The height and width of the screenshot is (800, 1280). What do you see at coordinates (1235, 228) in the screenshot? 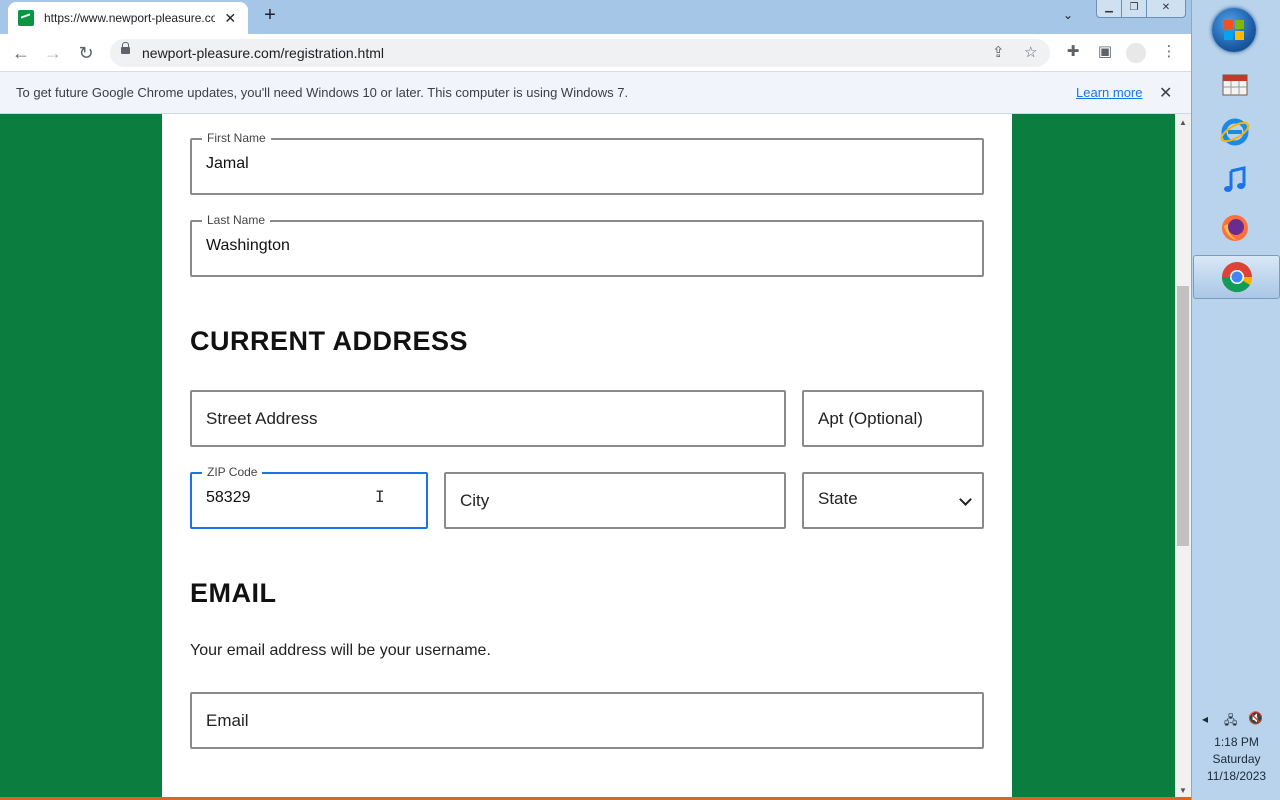
I see `firefox-icon` at bounding box center [1235, 228].